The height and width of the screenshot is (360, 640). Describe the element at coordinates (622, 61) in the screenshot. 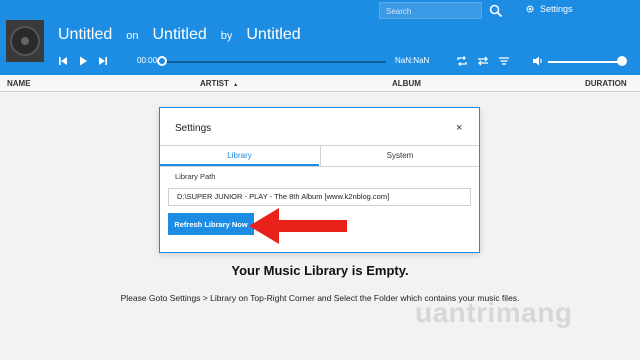

I see `volume-thumb` at that location.